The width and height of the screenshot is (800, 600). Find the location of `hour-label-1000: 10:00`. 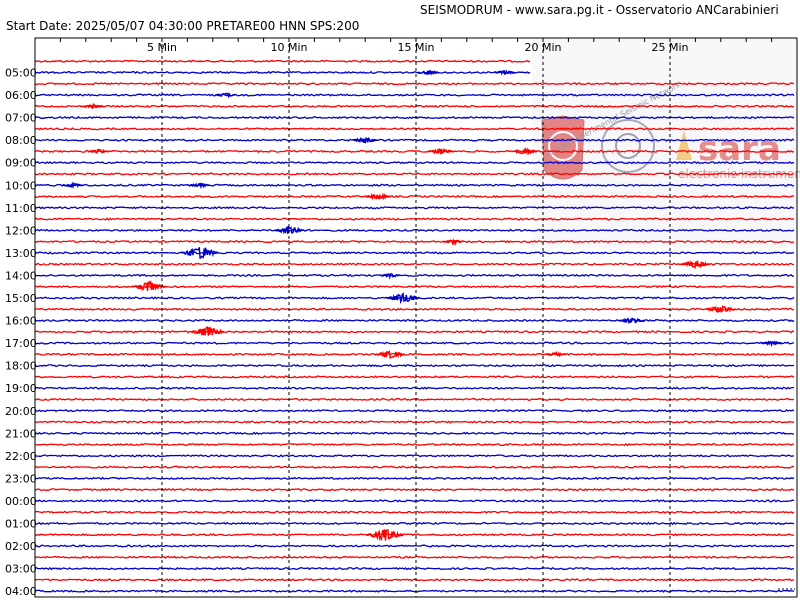

hour-label-1000: 10:00 is located at coordinates (21, 185).